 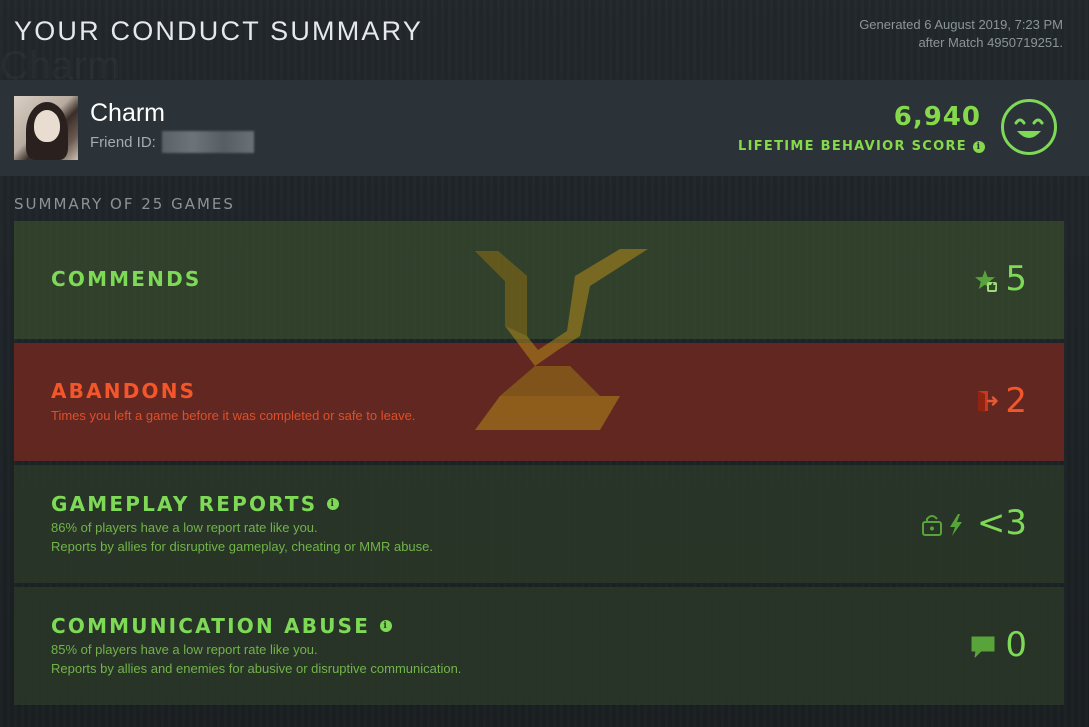 What do you see at coordinates (937, 117) in the screenshot?
I see `behavior-score-value: 6,940` at bounding box center [937, 117].